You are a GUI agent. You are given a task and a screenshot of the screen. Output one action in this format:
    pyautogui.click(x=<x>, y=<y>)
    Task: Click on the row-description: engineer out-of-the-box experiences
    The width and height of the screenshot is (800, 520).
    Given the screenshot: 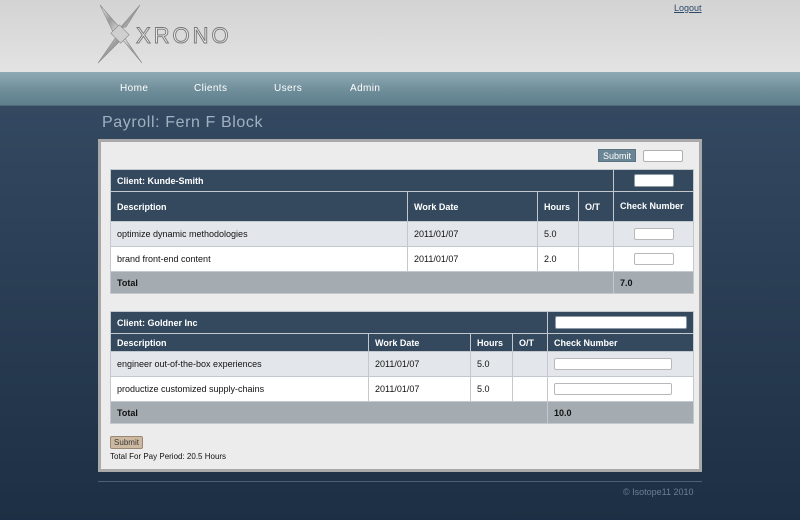 What is the action you would take?
    pyautogui.click(x=239, y=364)
    